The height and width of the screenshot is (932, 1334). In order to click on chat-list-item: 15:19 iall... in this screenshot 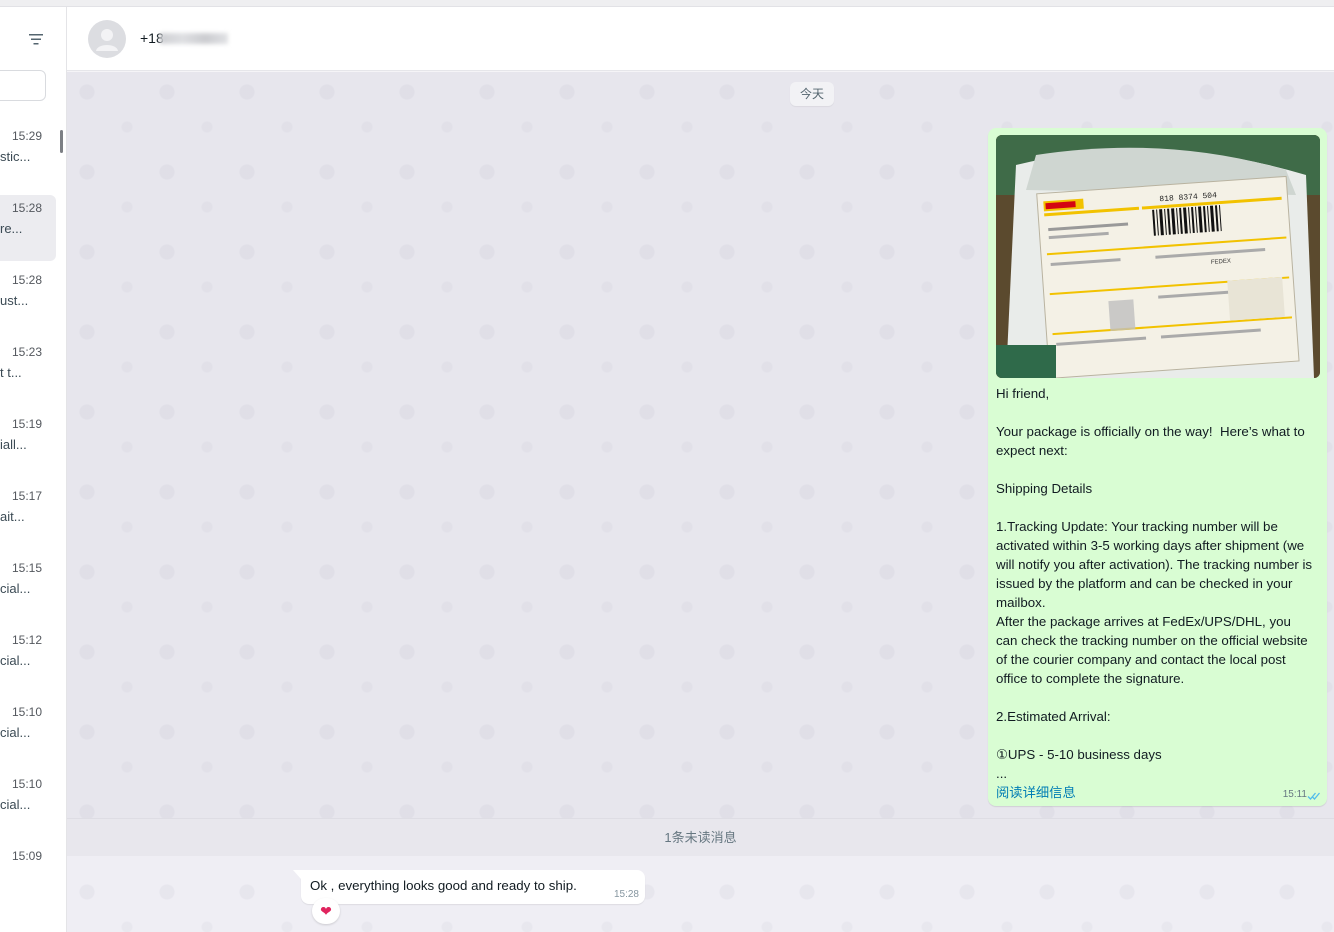, I will do `click(28, 444)`.